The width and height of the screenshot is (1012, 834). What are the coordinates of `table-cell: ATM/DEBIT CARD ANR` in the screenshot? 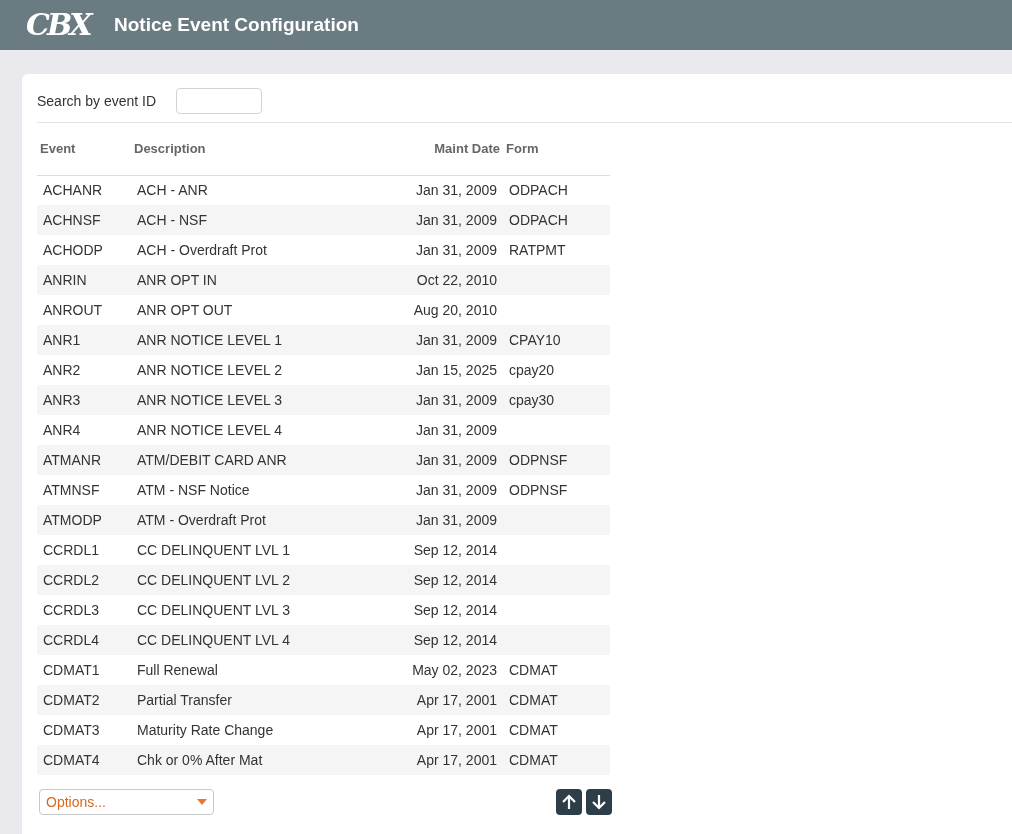 It's located at (212, 459).